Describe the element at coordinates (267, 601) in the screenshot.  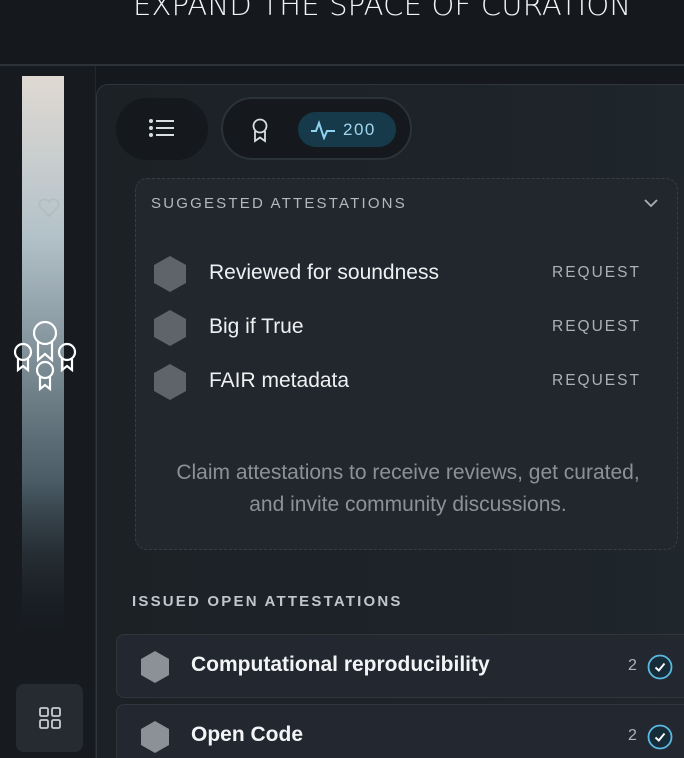
I see `issued-title: ISSUED OPEN ATTESTATIONS` at that location.